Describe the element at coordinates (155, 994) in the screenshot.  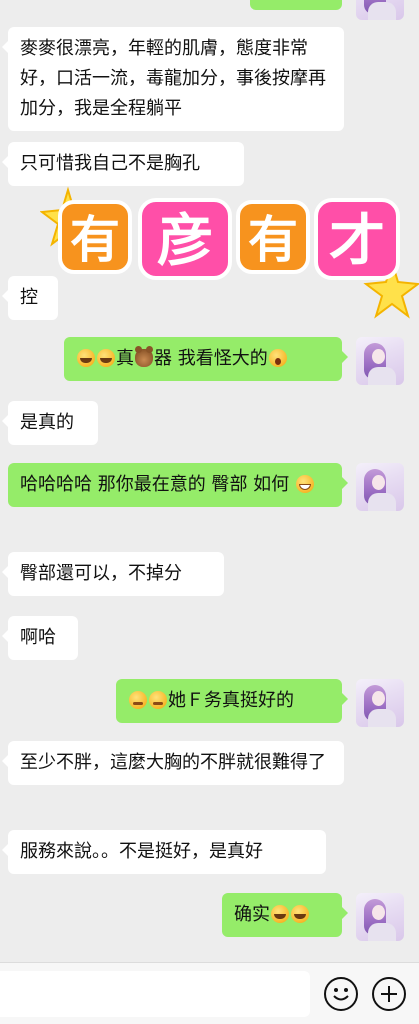
I see `message-input` at that location.